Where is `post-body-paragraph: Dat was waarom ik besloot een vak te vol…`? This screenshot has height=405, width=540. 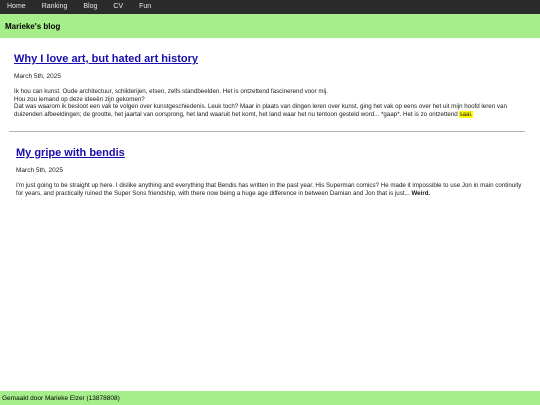 post-body-paragraph: Dat was waarom ik besloot een vak te vol… is located at coordinates (271, 110).